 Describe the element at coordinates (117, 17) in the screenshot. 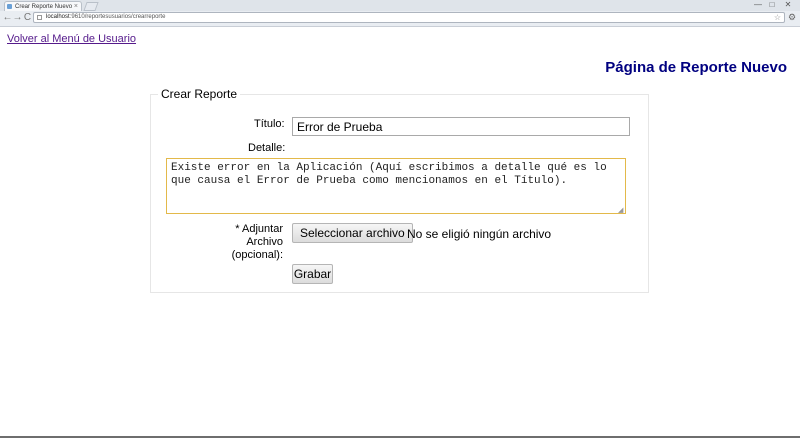

I see `url-path: :9610/reportesusuarios/crearreporte` at that location.